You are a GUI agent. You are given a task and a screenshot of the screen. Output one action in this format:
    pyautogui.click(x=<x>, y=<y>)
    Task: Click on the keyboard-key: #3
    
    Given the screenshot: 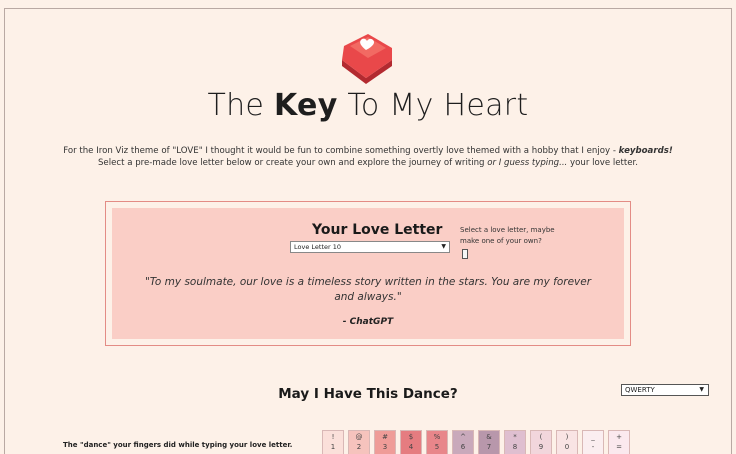 What is the action you would take?
    pyautogui.click(x=385, y=442)
    